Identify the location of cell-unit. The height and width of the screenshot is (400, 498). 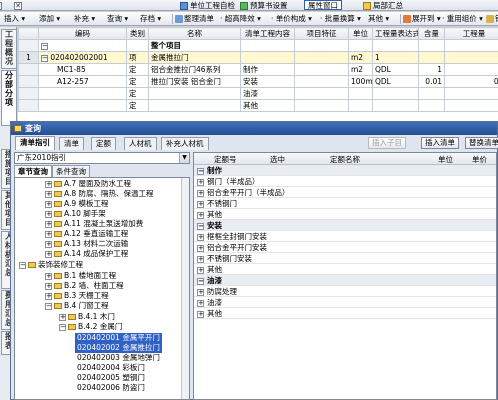
(360, 93).